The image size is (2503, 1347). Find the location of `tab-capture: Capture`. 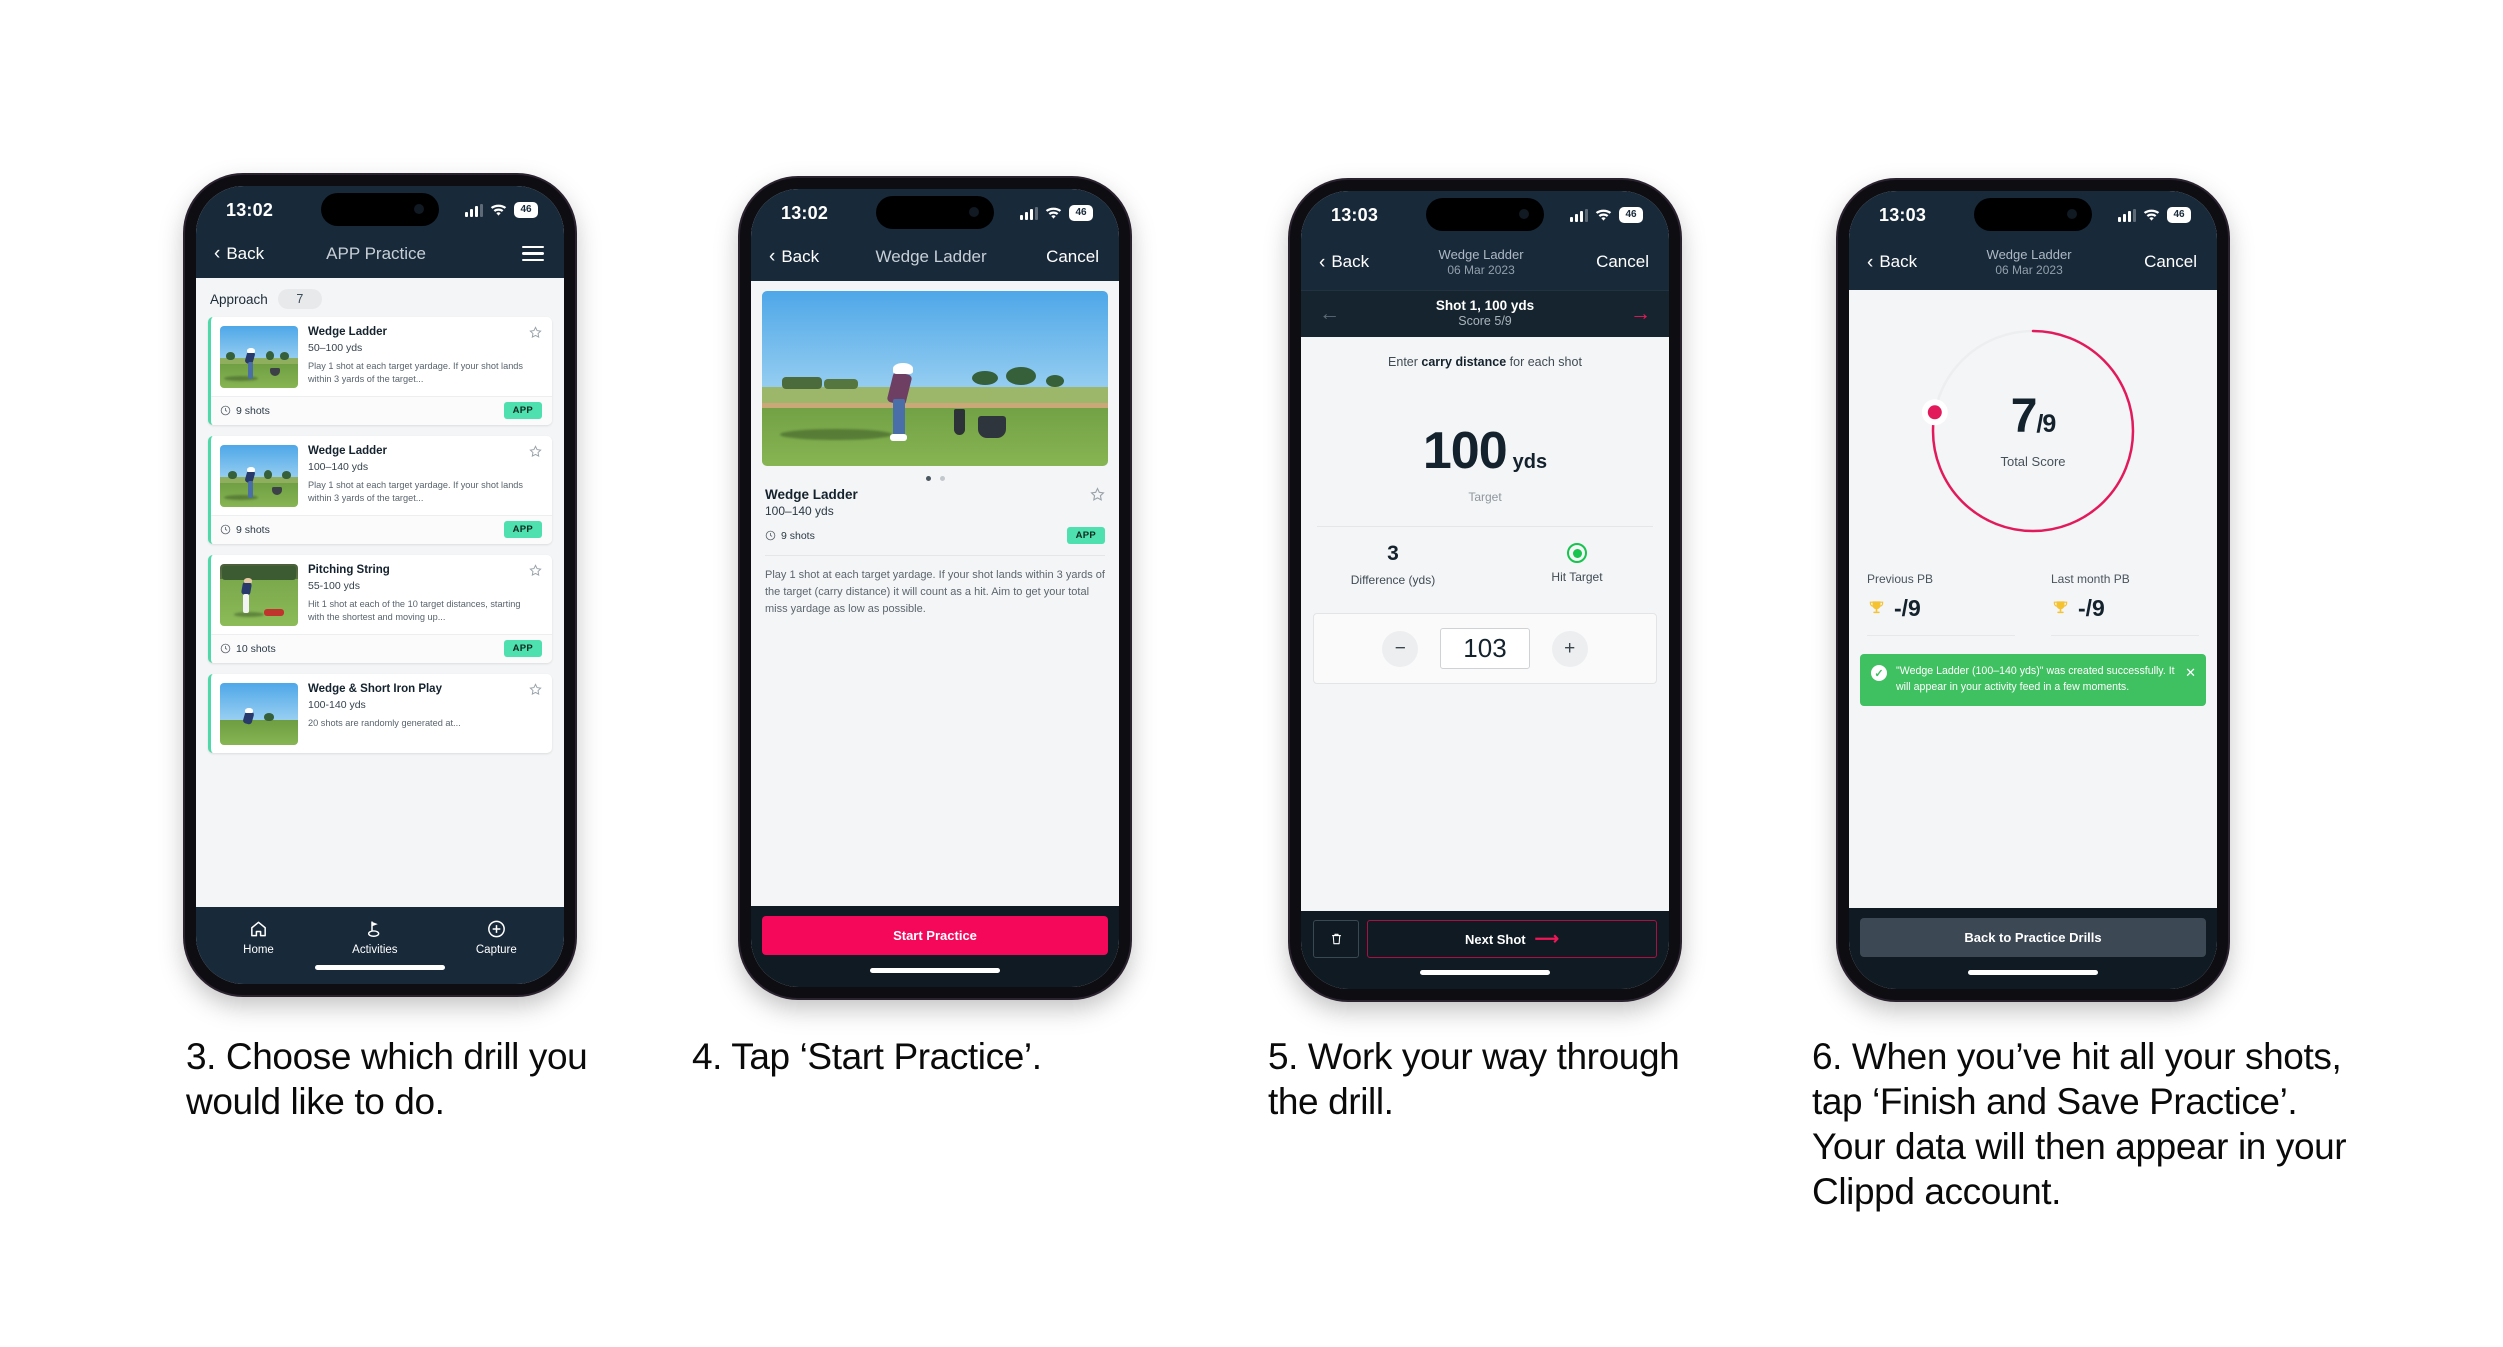

tab-capture: Capture is located at coordinates (496, 937).